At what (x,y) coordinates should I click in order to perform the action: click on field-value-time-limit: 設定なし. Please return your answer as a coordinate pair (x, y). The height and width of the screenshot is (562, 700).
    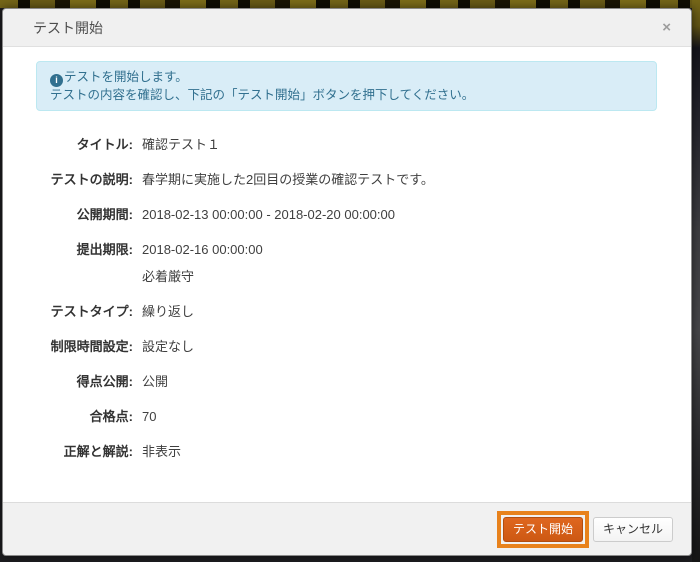
    Looking at the image, I should click on (168, 347).